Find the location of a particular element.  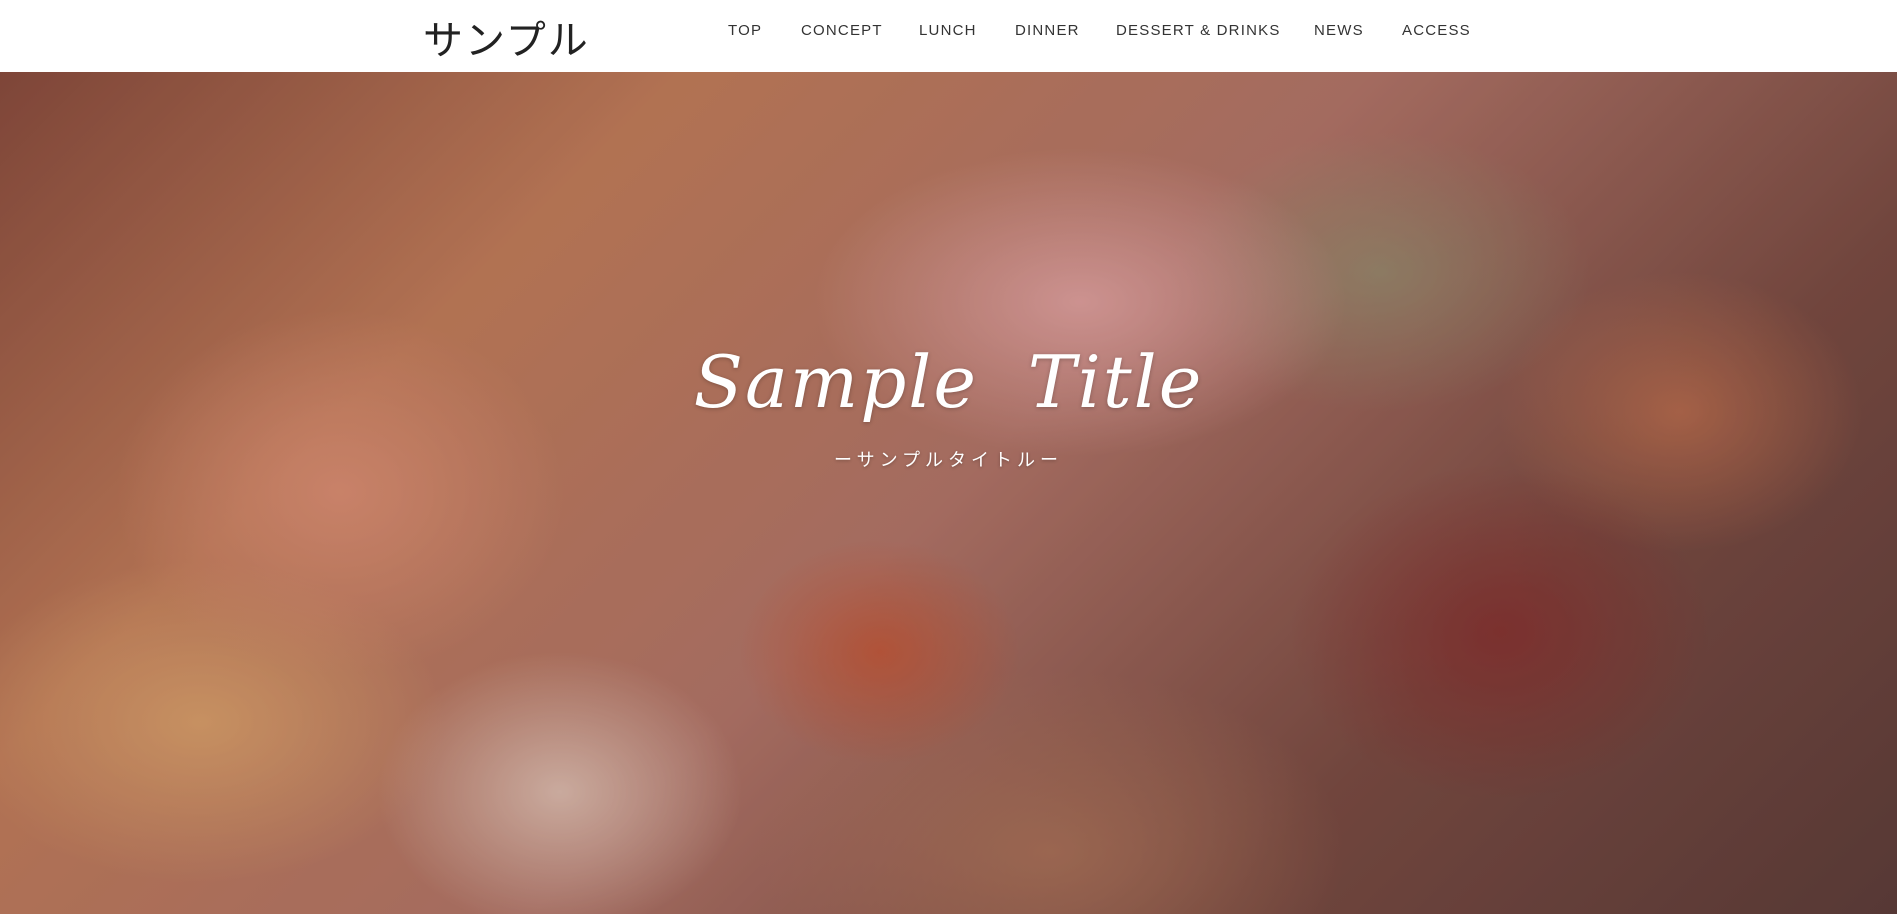

nav-item-concept: CONCEPT is located at coordinates (842, 30).